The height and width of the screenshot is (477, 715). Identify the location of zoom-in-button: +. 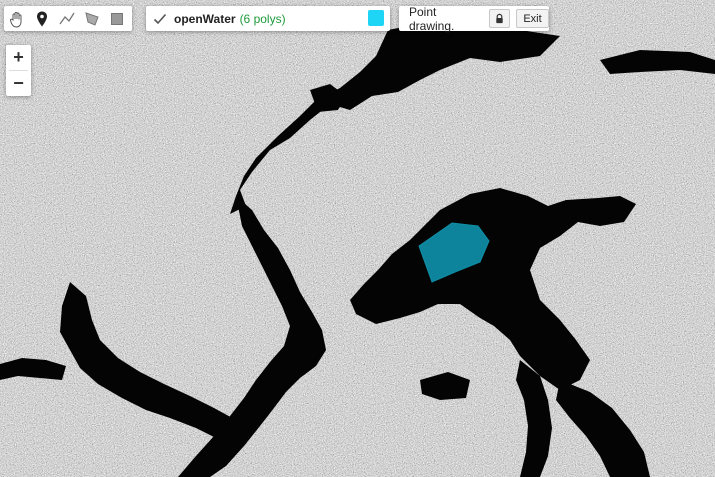
(18, 57).